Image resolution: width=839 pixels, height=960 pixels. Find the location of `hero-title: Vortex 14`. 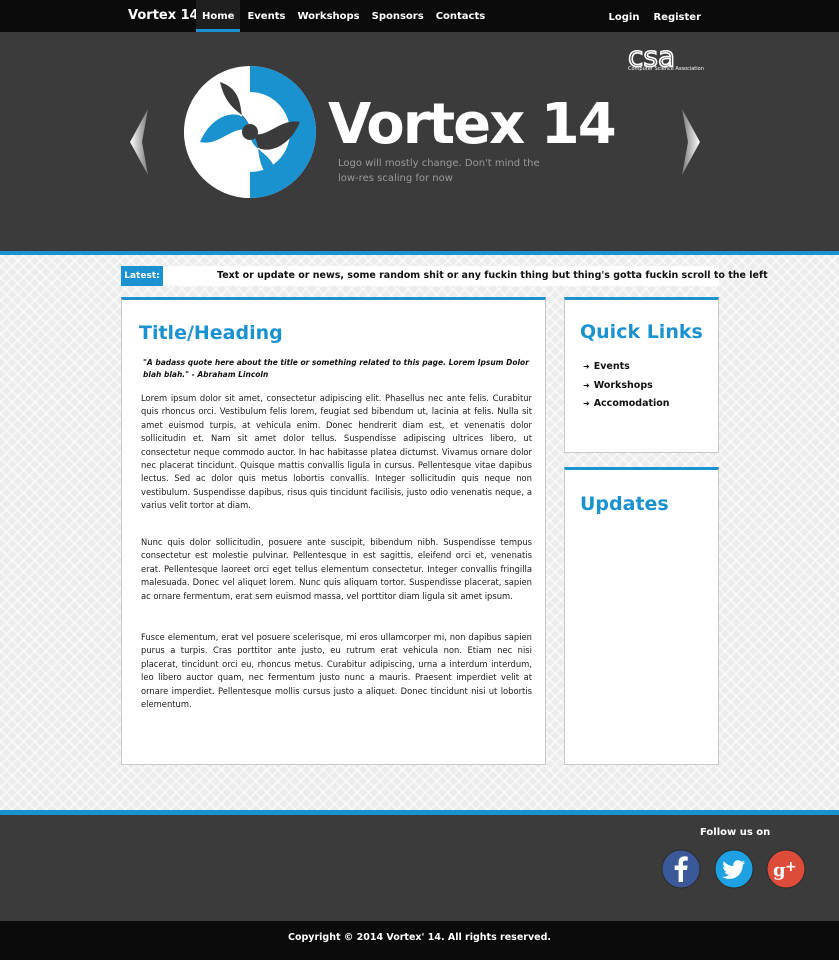

hero-title: Vortex 14 is located at coordinates (472, 124).